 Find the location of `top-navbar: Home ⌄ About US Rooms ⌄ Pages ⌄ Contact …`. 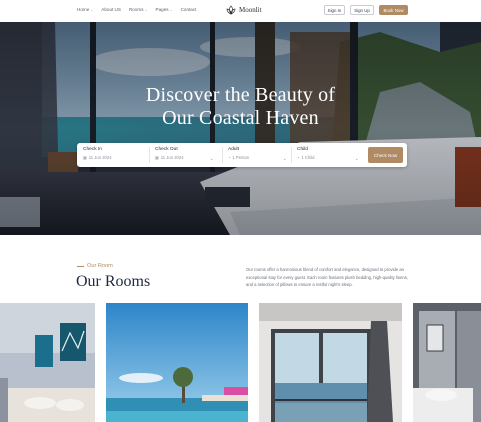

top-navbar: Home ⌄ About US Rooms ⌄ Pages ⌄ Contact … is located at coordinates (240, 11).